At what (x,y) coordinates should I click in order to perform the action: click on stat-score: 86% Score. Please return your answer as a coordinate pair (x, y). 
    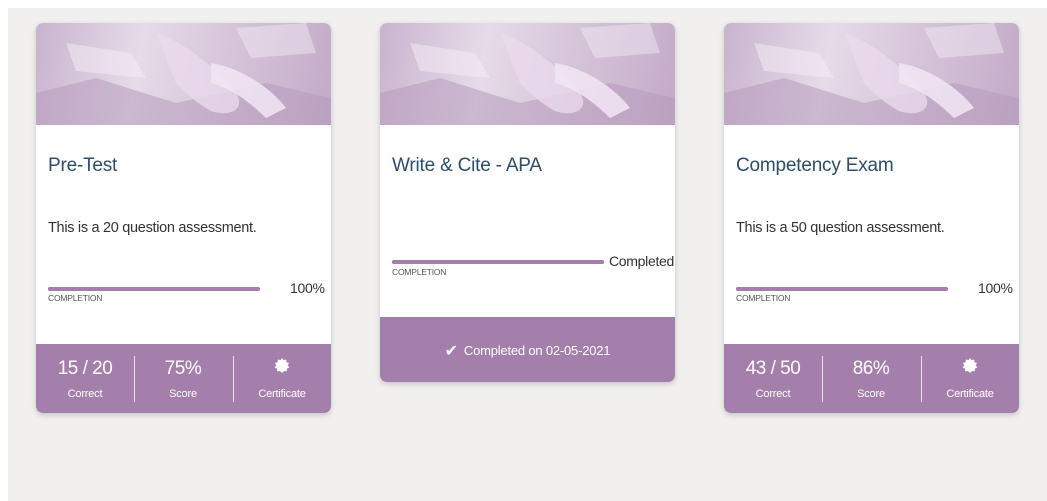
    Looking at the image, I should click on (871, 378).